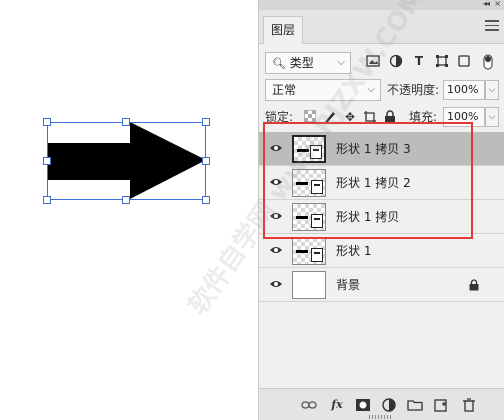  Describe the element at coordinates (348, 285) in the screenshot. I see `layer-name: 背景` at that location.